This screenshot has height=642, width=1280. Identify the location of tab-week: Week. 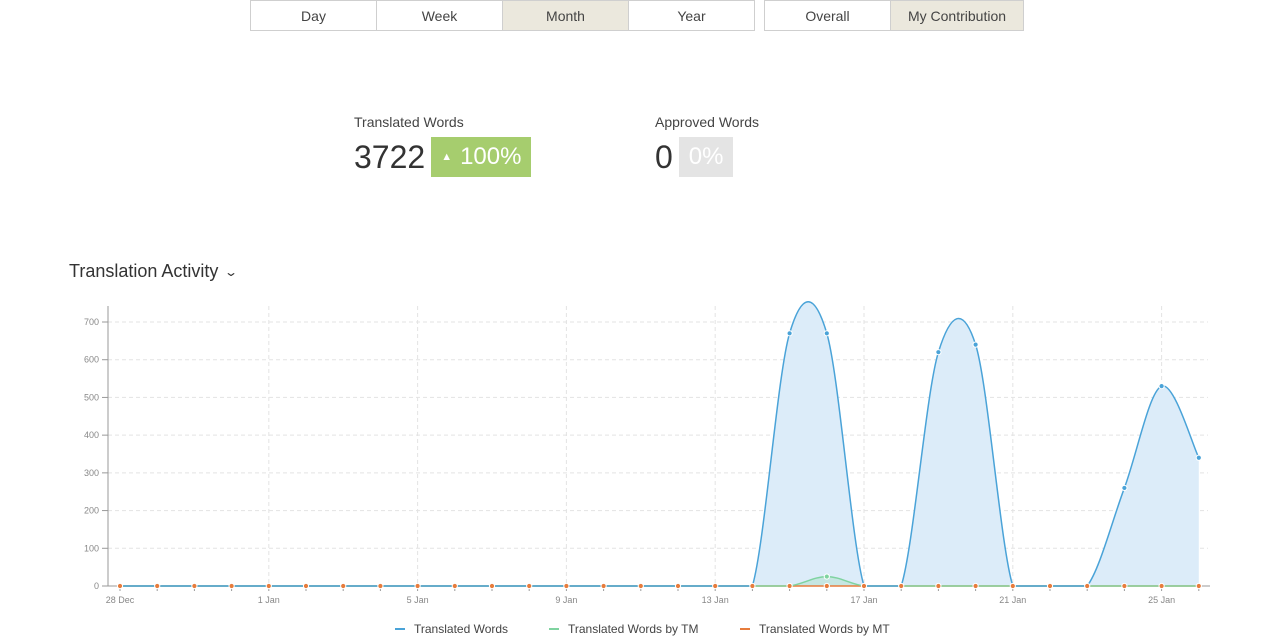
(439, 15).